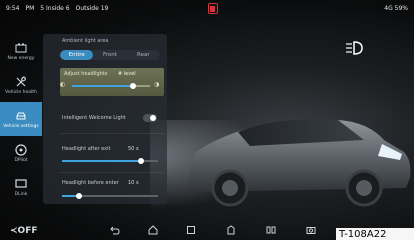 This screenshot has height=240, width=414. I want to click on overlay-label: T-108A22, so click(375, 234).